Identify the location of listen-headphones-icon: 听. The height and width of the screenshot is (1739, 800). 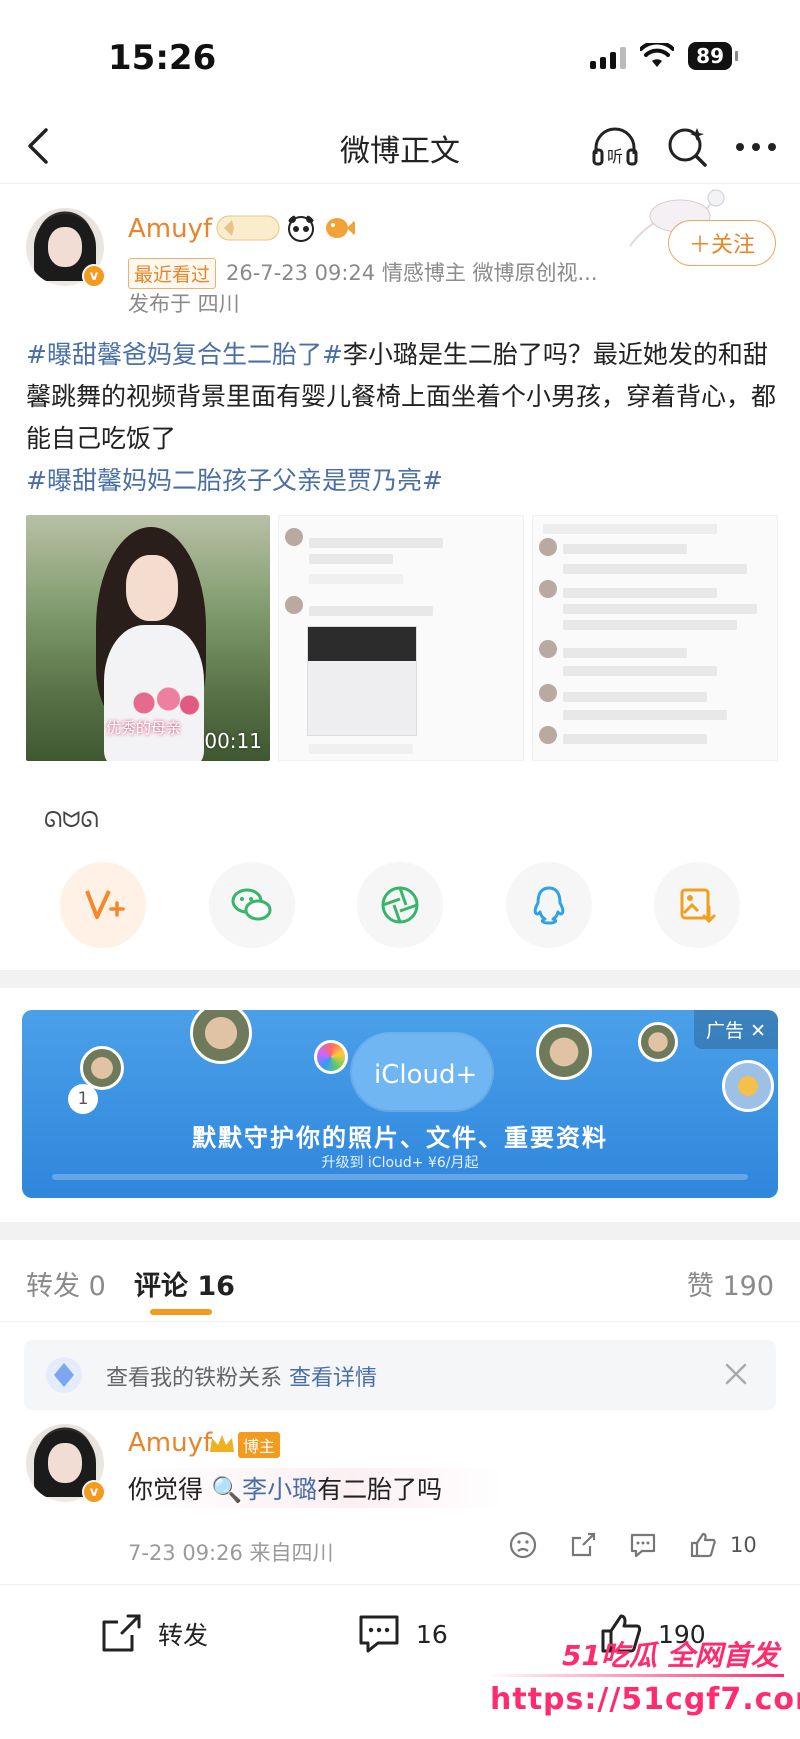
(615, 147).